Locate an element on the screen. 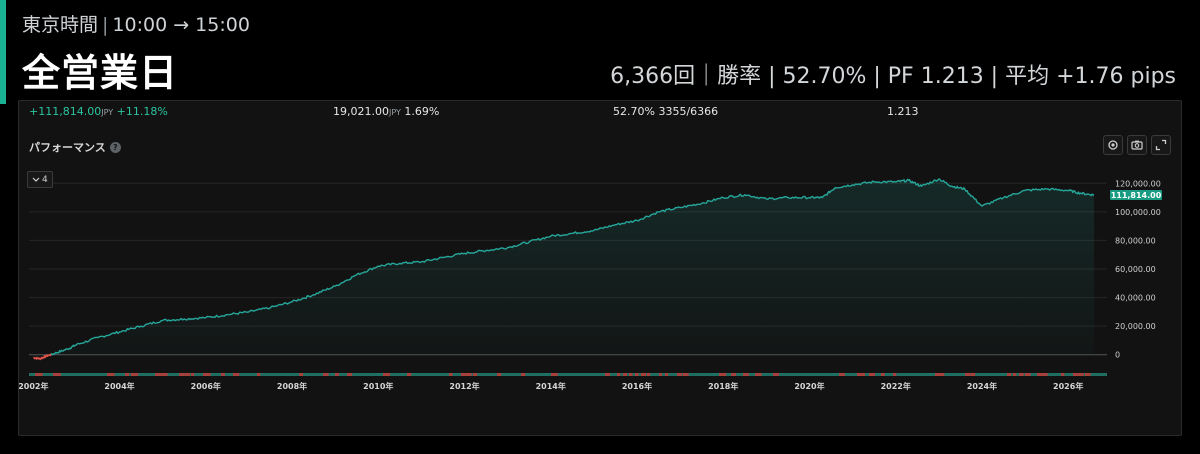 The width and height of the screenshot is (1200, 454). trade-strip-base is located at coordinates (568, 374).